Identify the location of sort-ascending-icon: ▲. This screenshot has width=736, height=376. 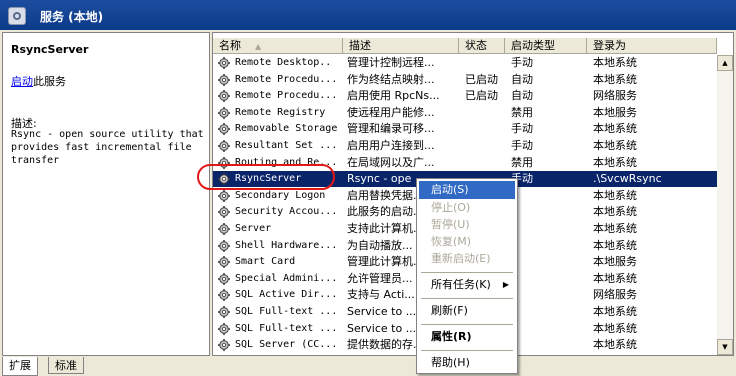
(258, 46).